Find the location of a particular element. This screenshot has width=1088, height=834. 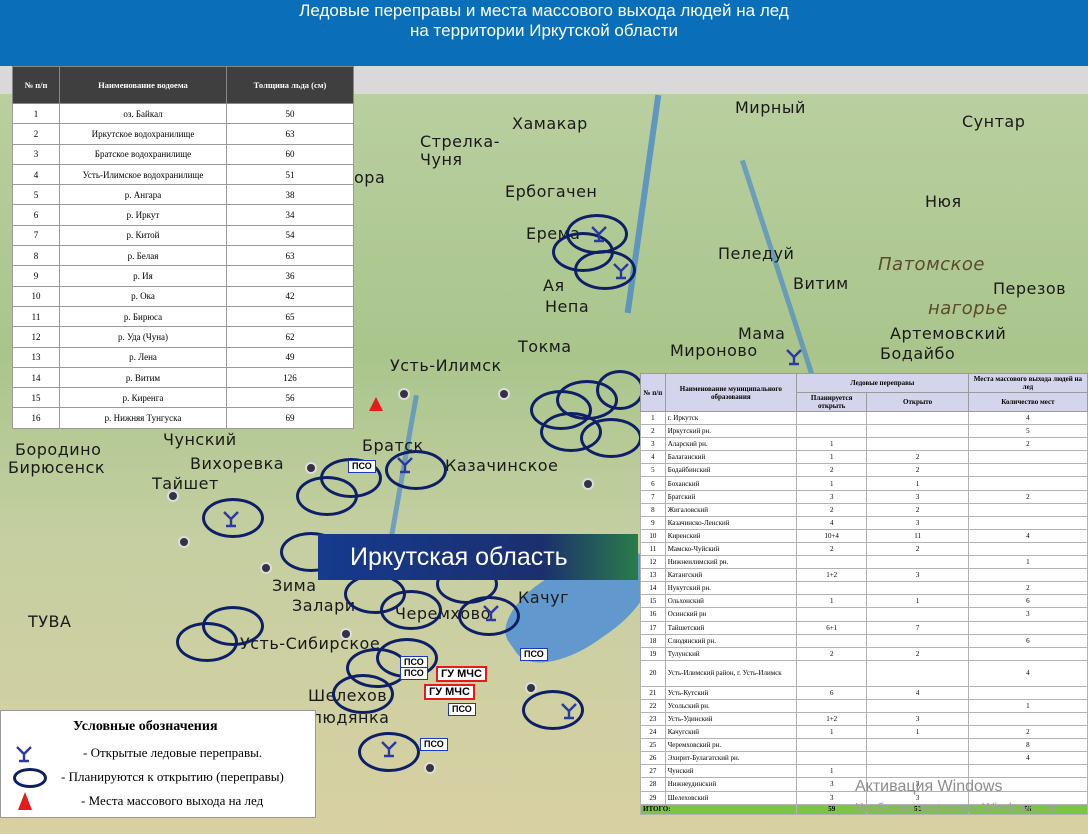

legend-title: Условные обозначения is located at coordinates (145, 726).